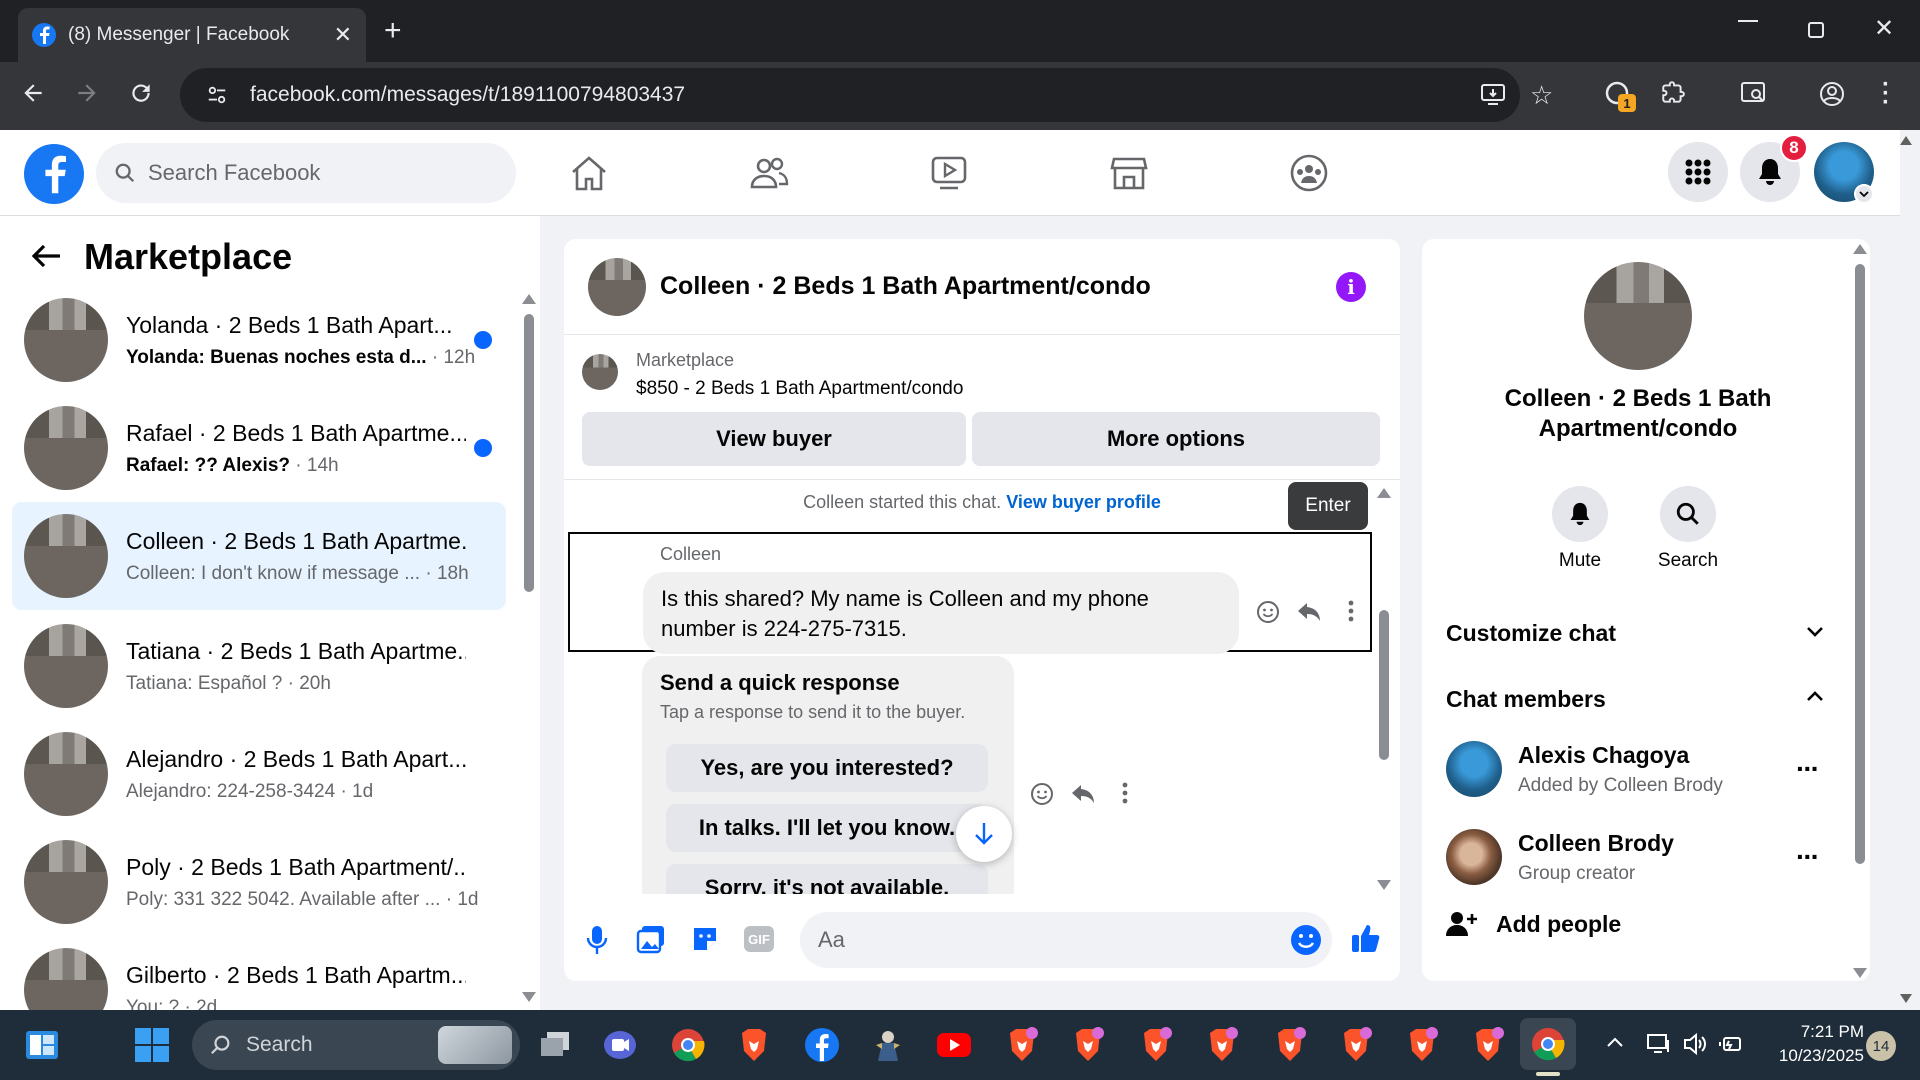 The height and width of the screenshot is (1080, 1920). Describe the element at coordinates (1129, 173) in the screenshot. I see `marketplace-nav-icon` at that location.